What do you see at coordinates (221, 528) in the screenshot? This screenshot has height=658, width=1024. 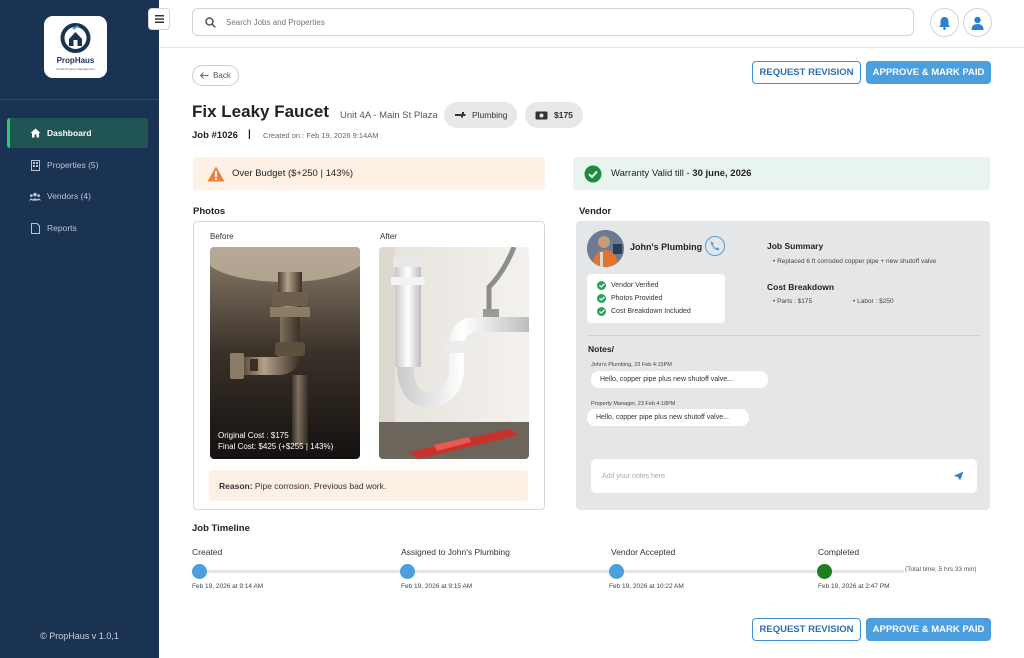 I see `timeline-heading: Job Timeline` at bounding box center [221, 528].